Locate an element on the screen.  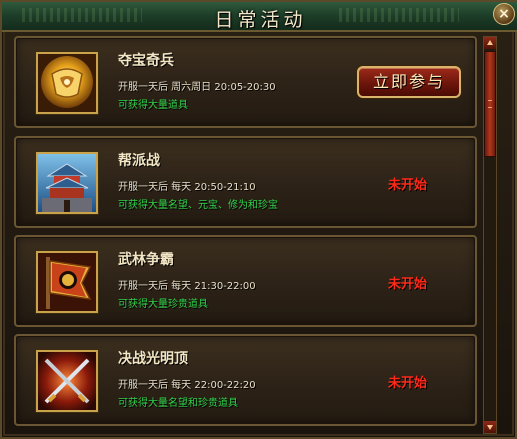
close-button: × is located at coordinates (504, 14).